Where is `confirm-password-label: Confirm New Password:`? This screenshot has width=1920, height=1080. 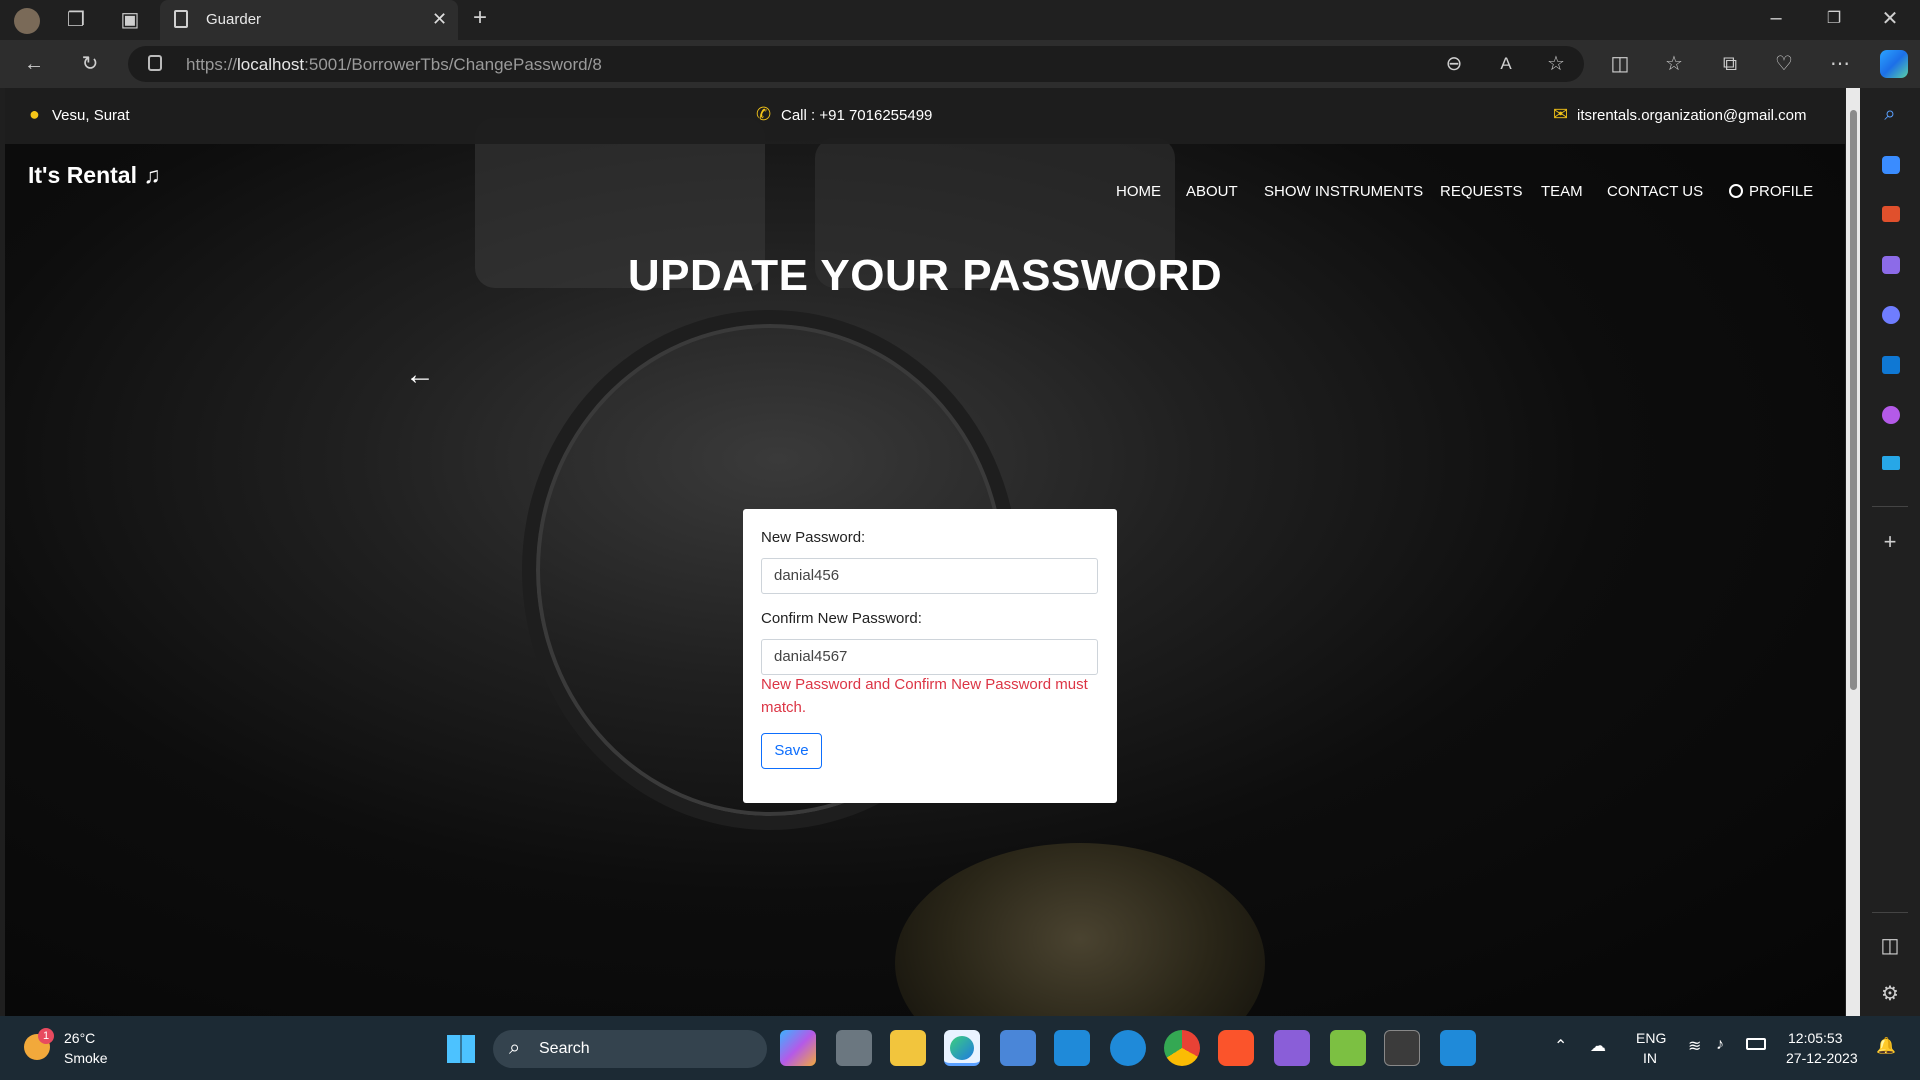 confirm-password-label: Confirm New Password: is located at coordinates (841, 618).